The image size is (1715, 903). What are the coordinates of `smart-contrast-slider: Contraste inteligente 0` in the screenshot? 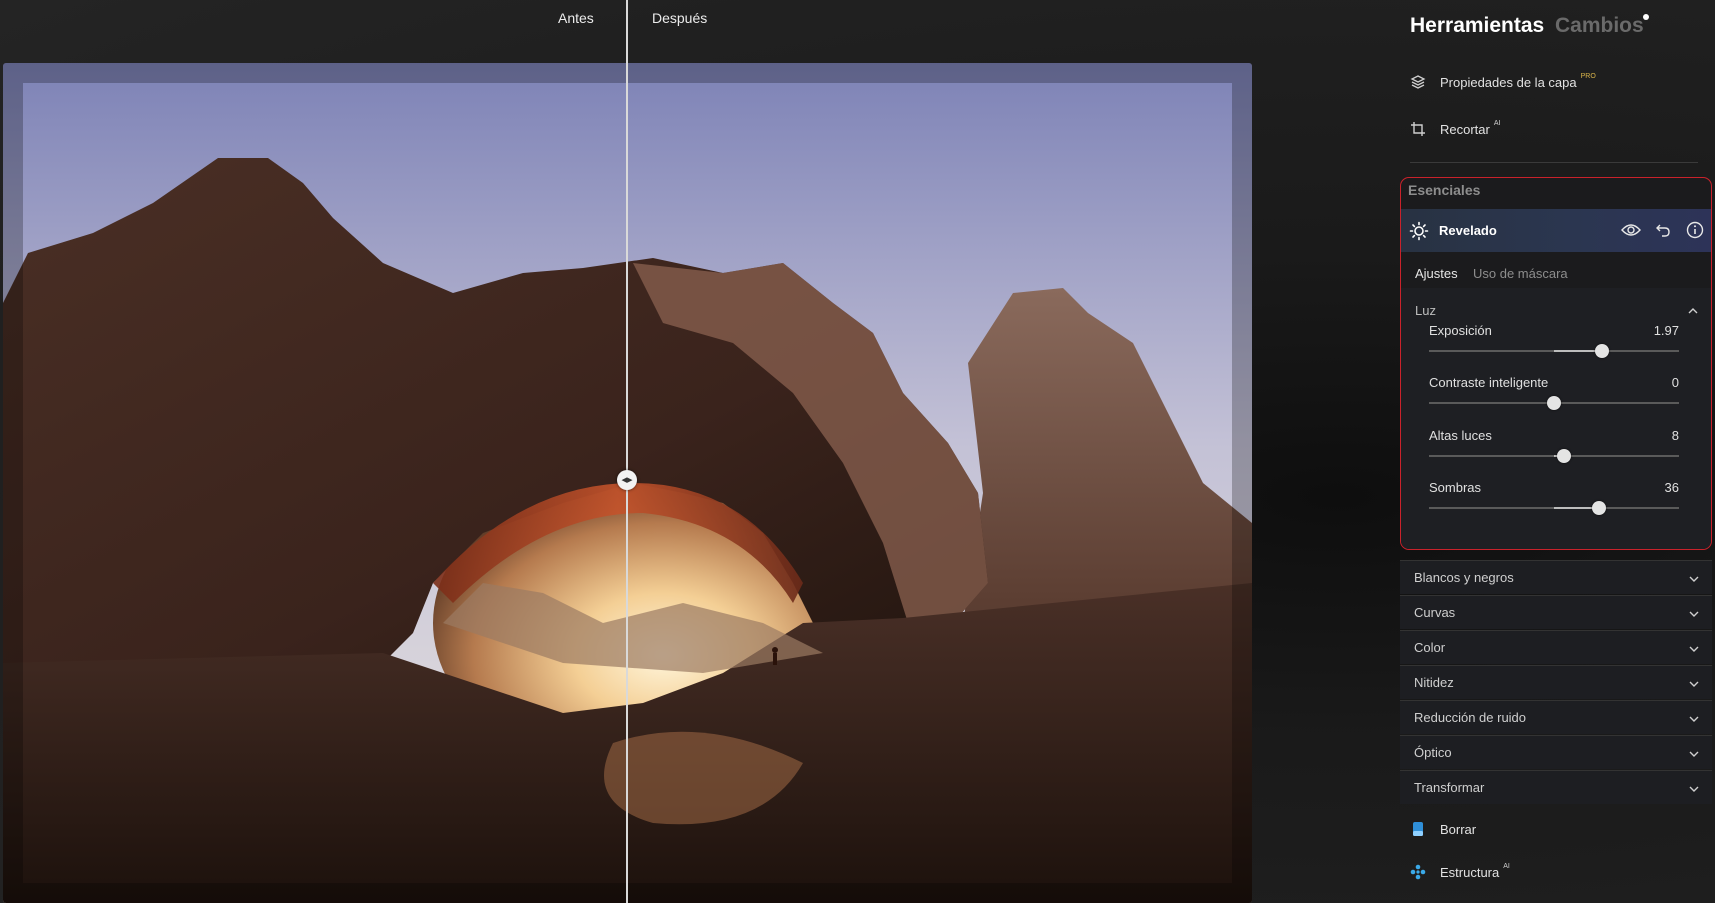 It's located at (1554, 399).